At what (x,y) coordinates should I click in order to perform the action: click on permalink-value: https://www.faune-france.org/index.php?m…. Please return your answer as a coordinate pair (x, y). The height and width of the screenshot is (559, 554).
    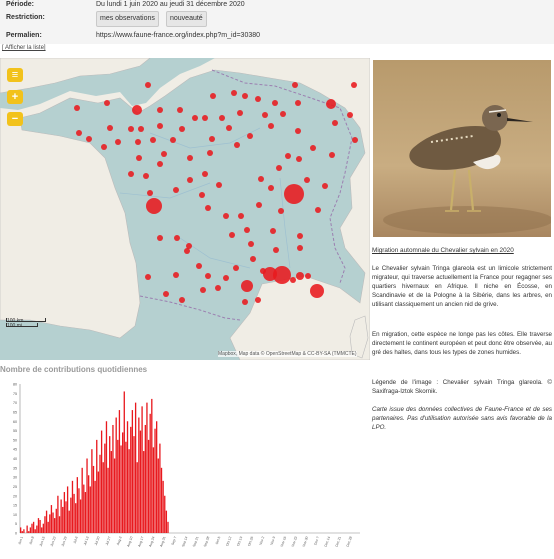
    Looking at the image, I should click on (178, 35).